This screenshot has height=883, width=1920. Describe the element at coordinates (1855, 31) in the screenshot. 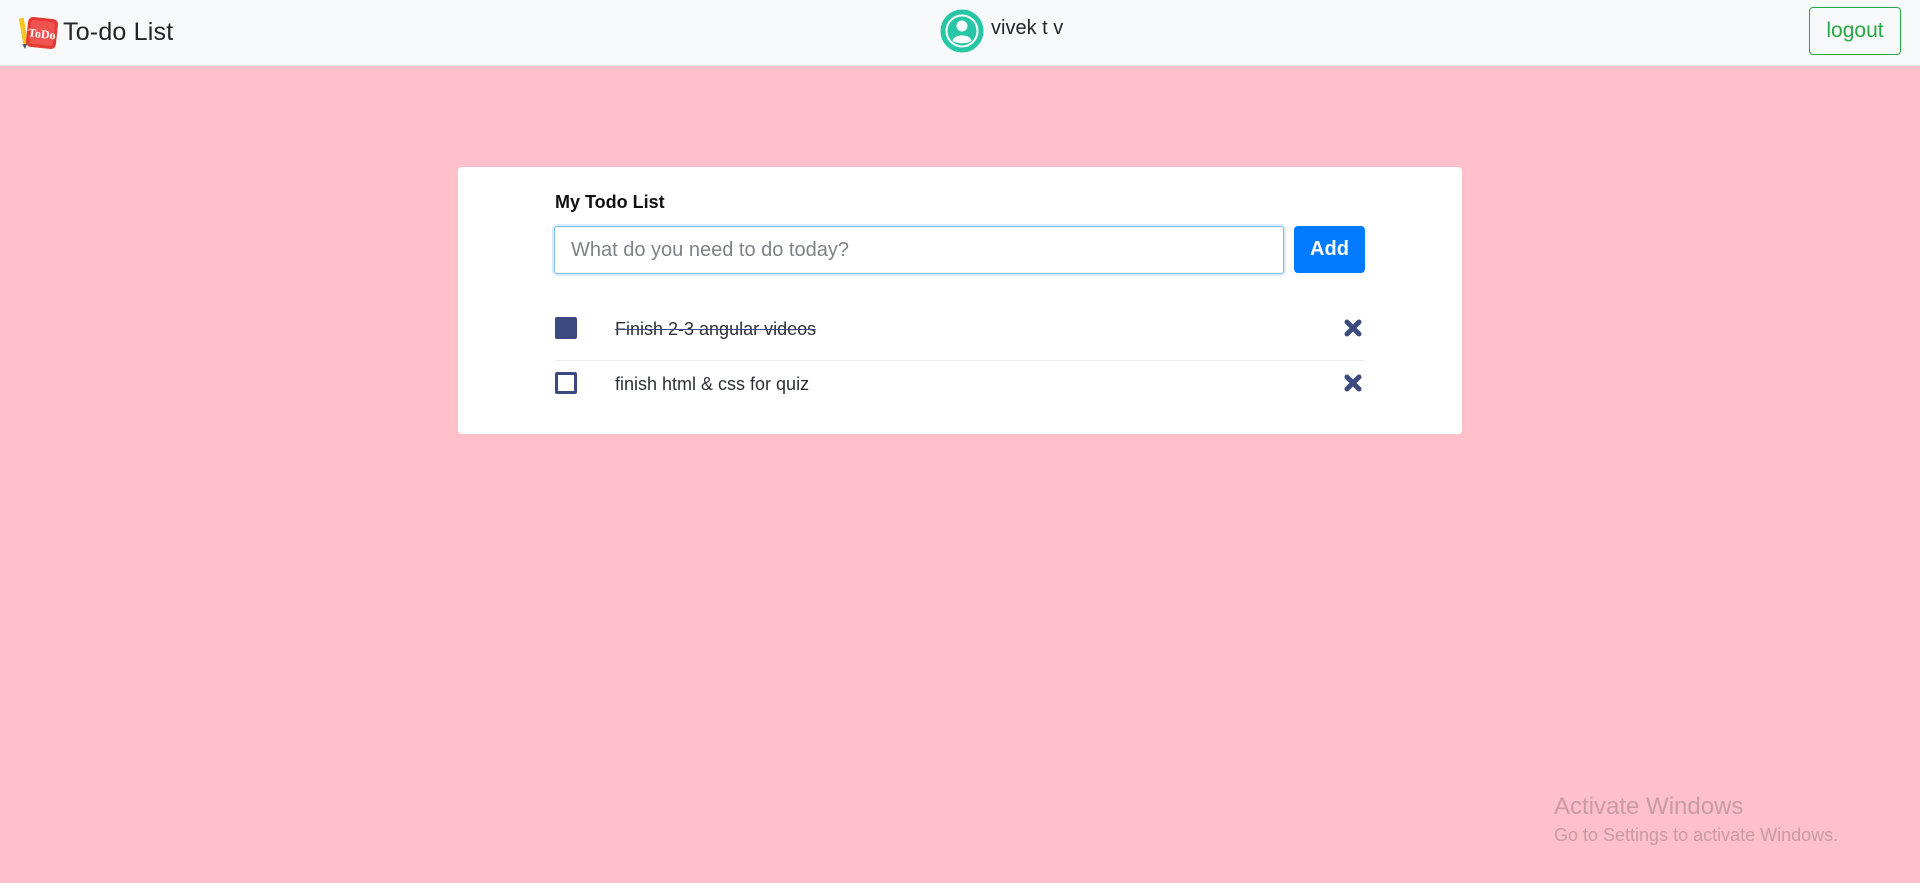

I see `logout-button: logout` at that location.